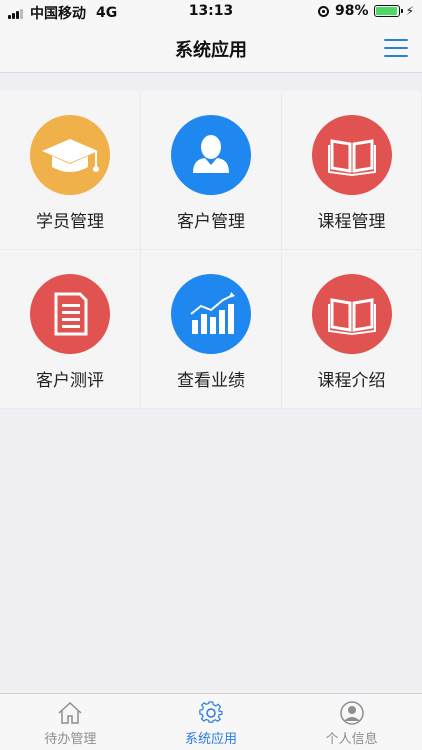 The width and height of the screenshot is (422, 750). Describe the element at coordinates (70, 381) in the screenshot. I see `app-label: 客户测评` at that location.